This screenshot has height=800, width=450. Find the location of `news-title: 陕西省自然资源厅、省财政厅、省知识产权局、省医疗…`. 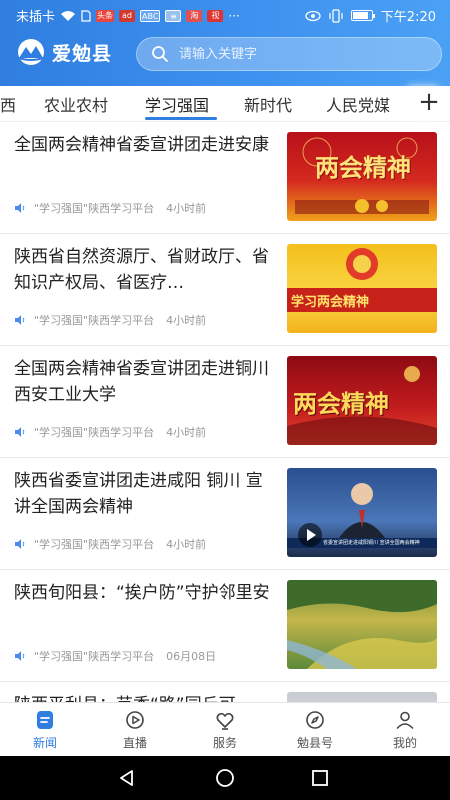

news-title: 陕西省自然资源厅、省财政厅、省知识产权局、省医疗… is located at coordinates (141, 270).